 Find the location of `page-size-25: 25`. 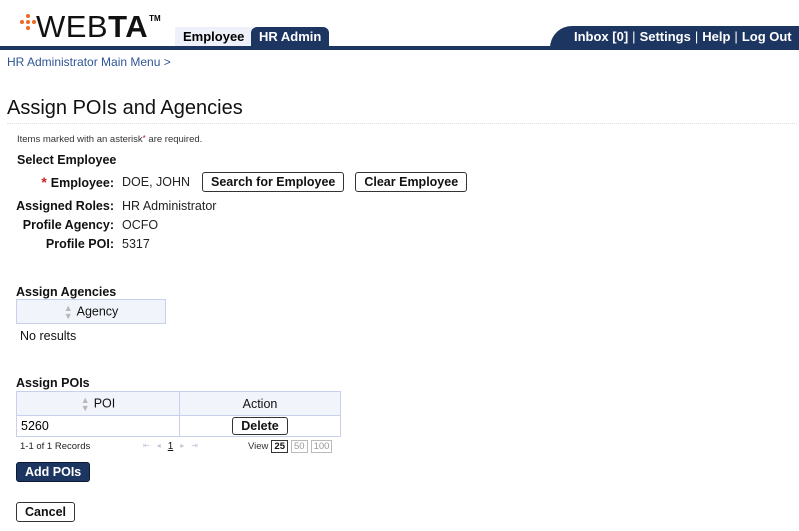

page-size-25: 25 is located at coordinates (279, 446).